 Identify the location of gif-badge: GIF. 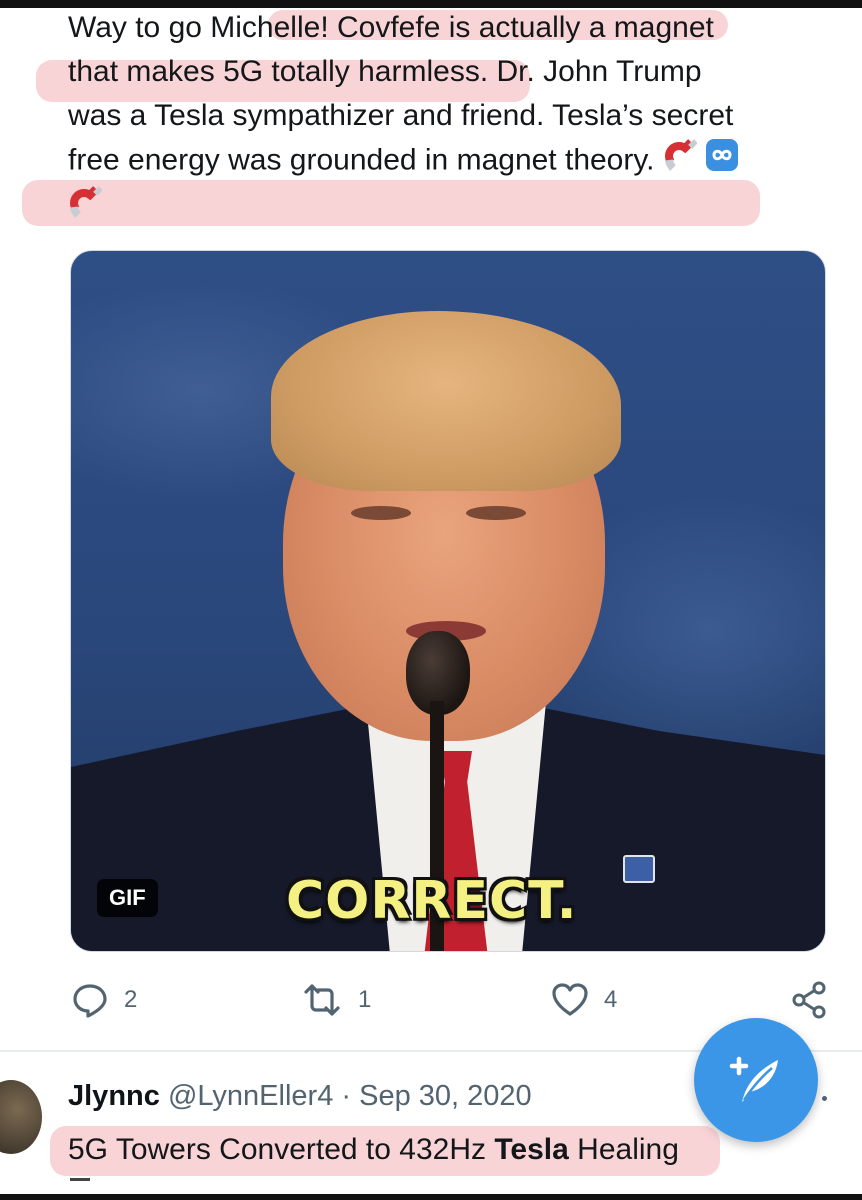
(127, 898).